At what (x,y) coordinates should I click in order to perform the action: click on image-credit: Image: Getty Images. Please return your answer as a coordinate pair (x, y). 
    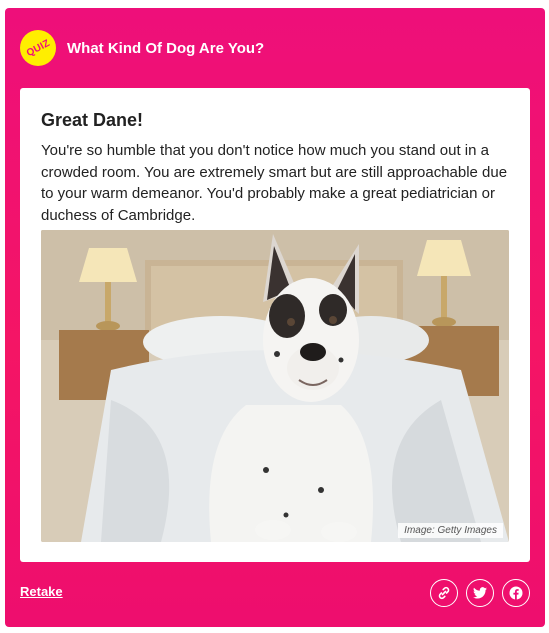
    Looking at the image, I should click on (450, 530).